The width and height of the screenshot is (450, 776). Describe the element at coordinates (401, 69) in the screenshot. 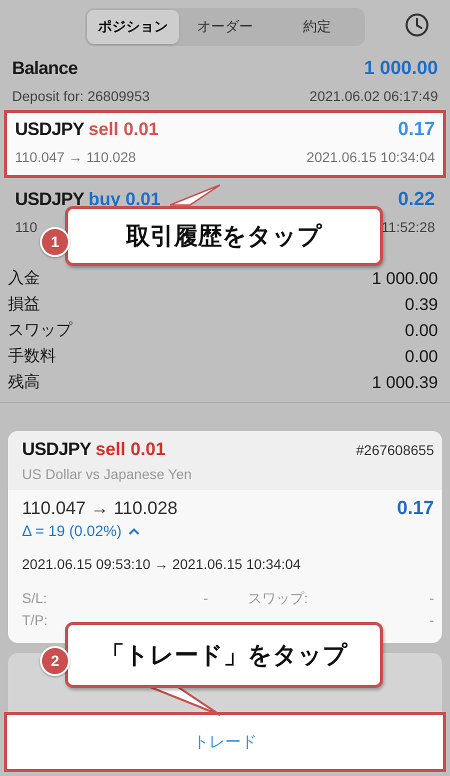

I see `balance-amount: 1 000.00` at that location.